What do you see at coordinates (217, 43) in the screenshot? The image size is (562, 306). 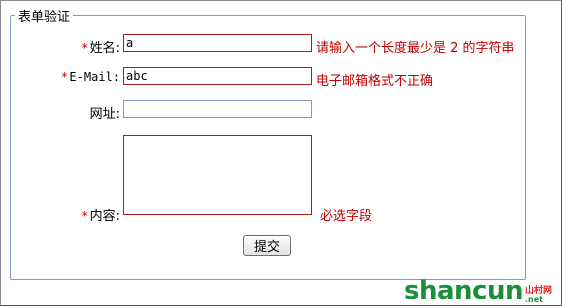 I see `name-input` at bounding box center [217, 43].